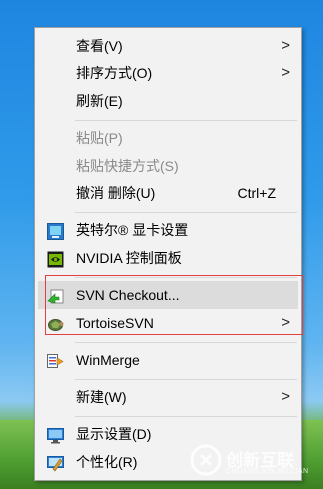 The height and width of the screenshot is (489, 323). I want to click on winmerge-icon, so click(55, 359).